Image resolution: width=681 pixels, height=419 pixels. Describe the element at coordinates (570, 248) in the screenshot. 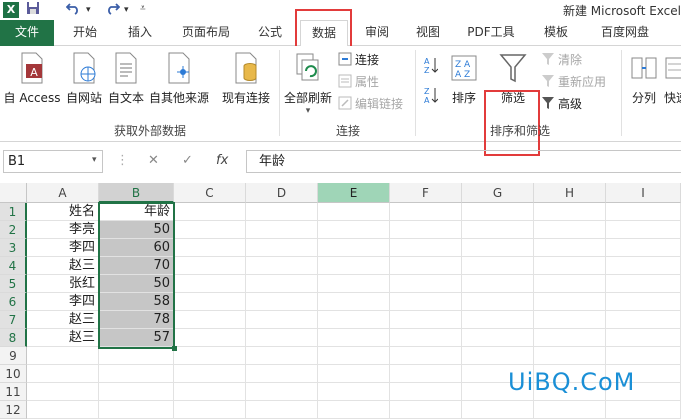

I see `cell-h3` at that location.